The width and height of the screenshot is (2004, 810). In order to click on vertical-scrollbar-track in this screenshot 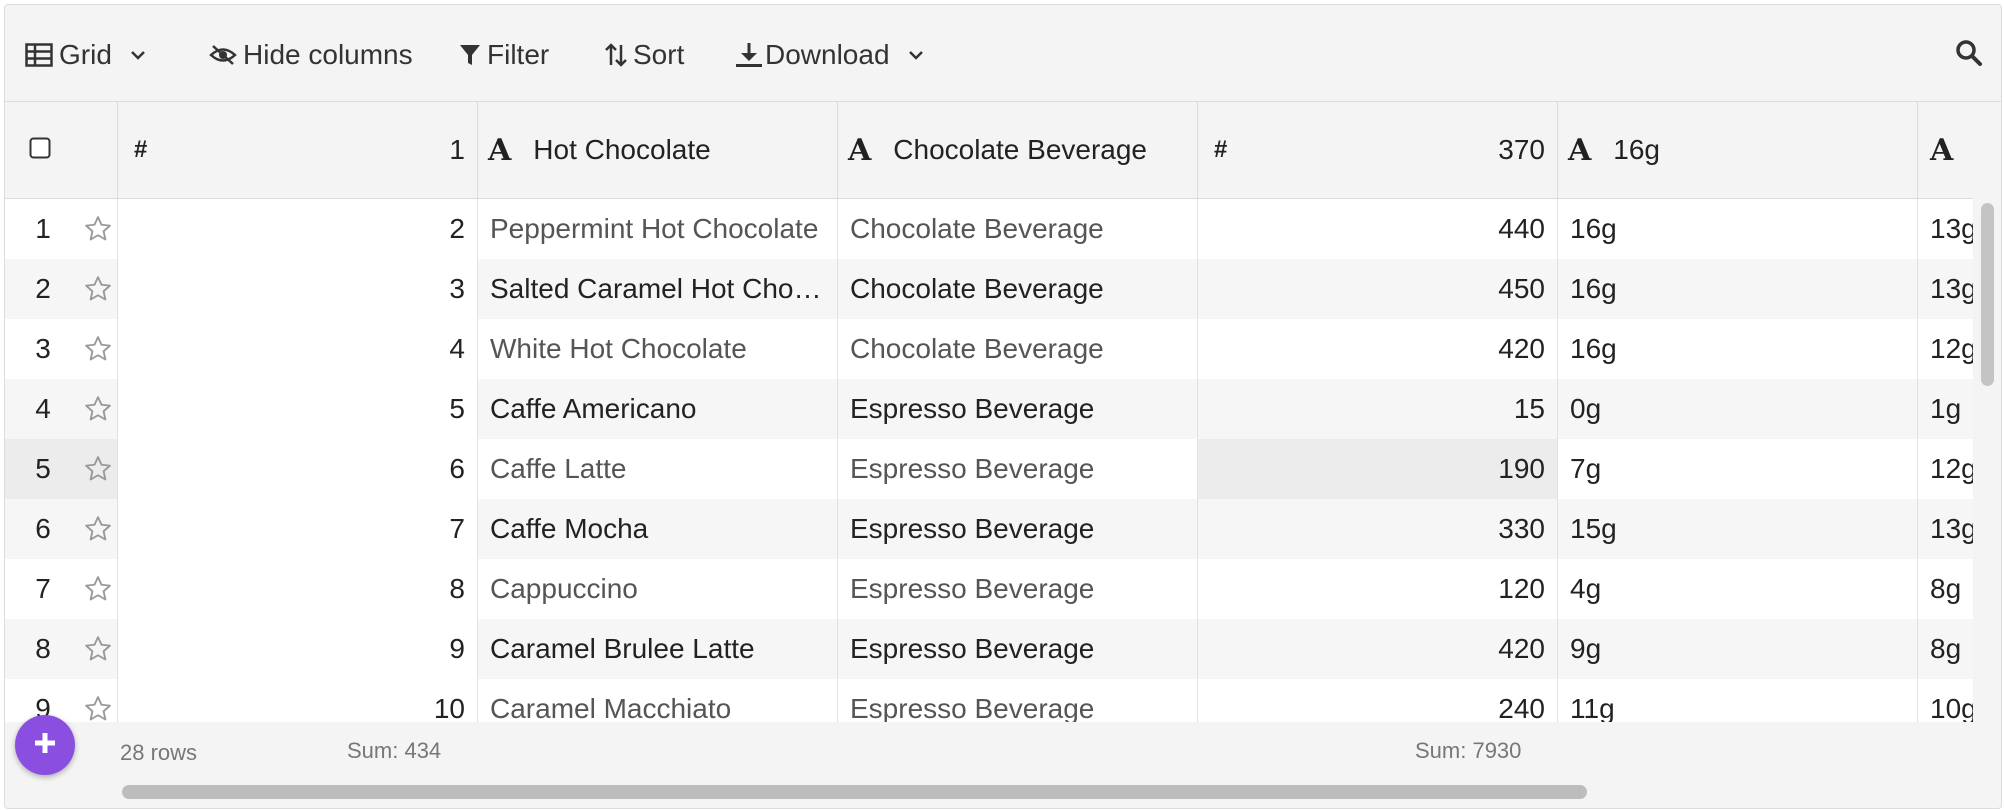, I will do `click(1987, 412)`.